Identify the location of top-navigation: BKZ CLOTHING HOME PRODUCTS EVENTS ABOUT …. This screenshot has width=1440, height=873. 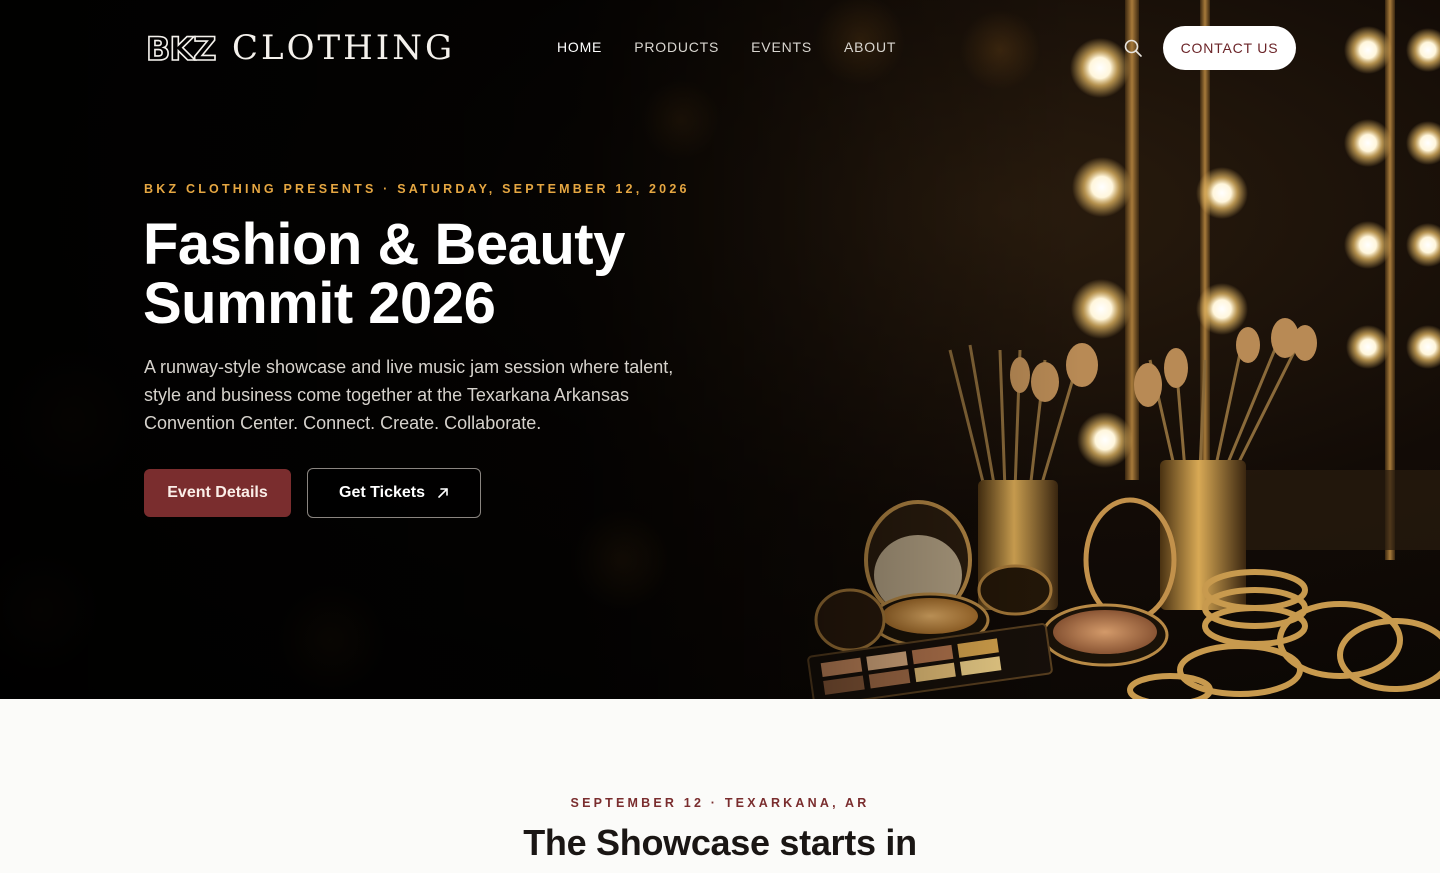
(720, 48).